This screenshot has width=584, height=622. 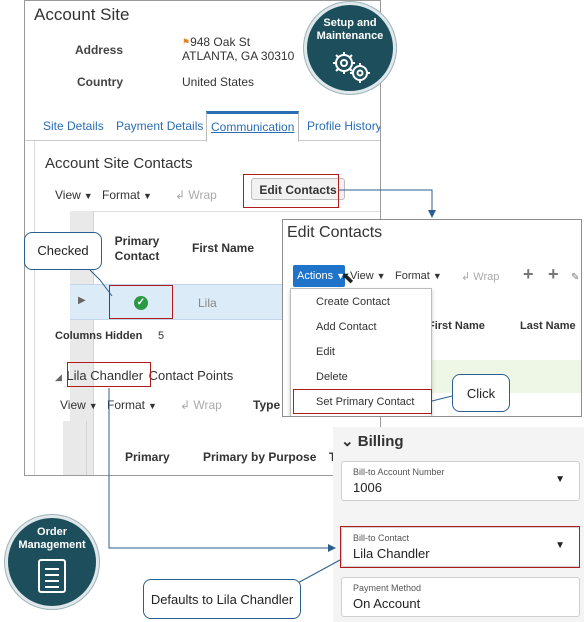 What do you see at coordinates (350, 29) in the screenshot?
I see `setup-maintenance-label: Setup and Maintenance` at bounding box center [350, 29].